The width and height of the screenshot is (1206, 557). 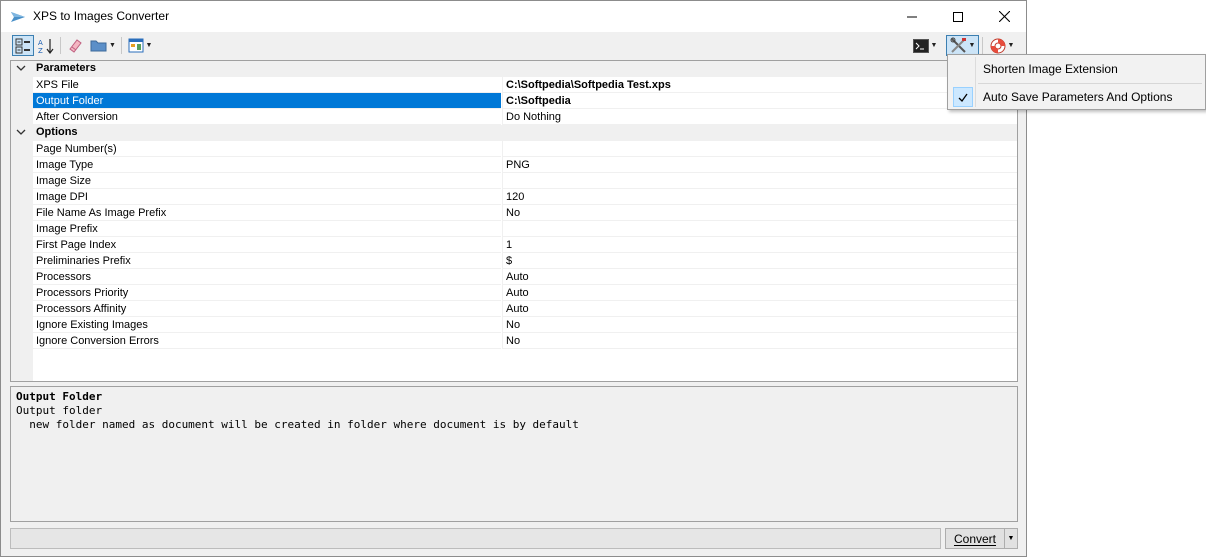 I want to click on property-row-preliminaries-prefix: Preliminaries Prefix $, so click(x=514, y=261).